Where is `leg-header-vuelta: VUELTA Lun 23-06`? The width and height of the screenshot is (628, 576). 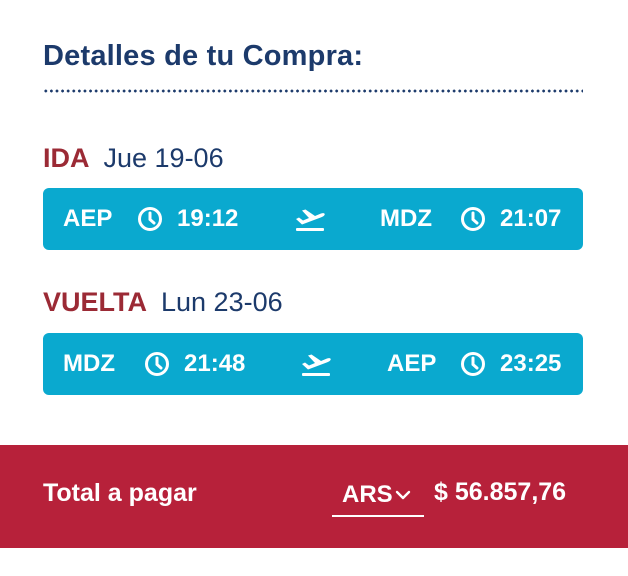
leg-header-vuelta: VUELTA Lun 23-06 is located at coordinates (163, 302).